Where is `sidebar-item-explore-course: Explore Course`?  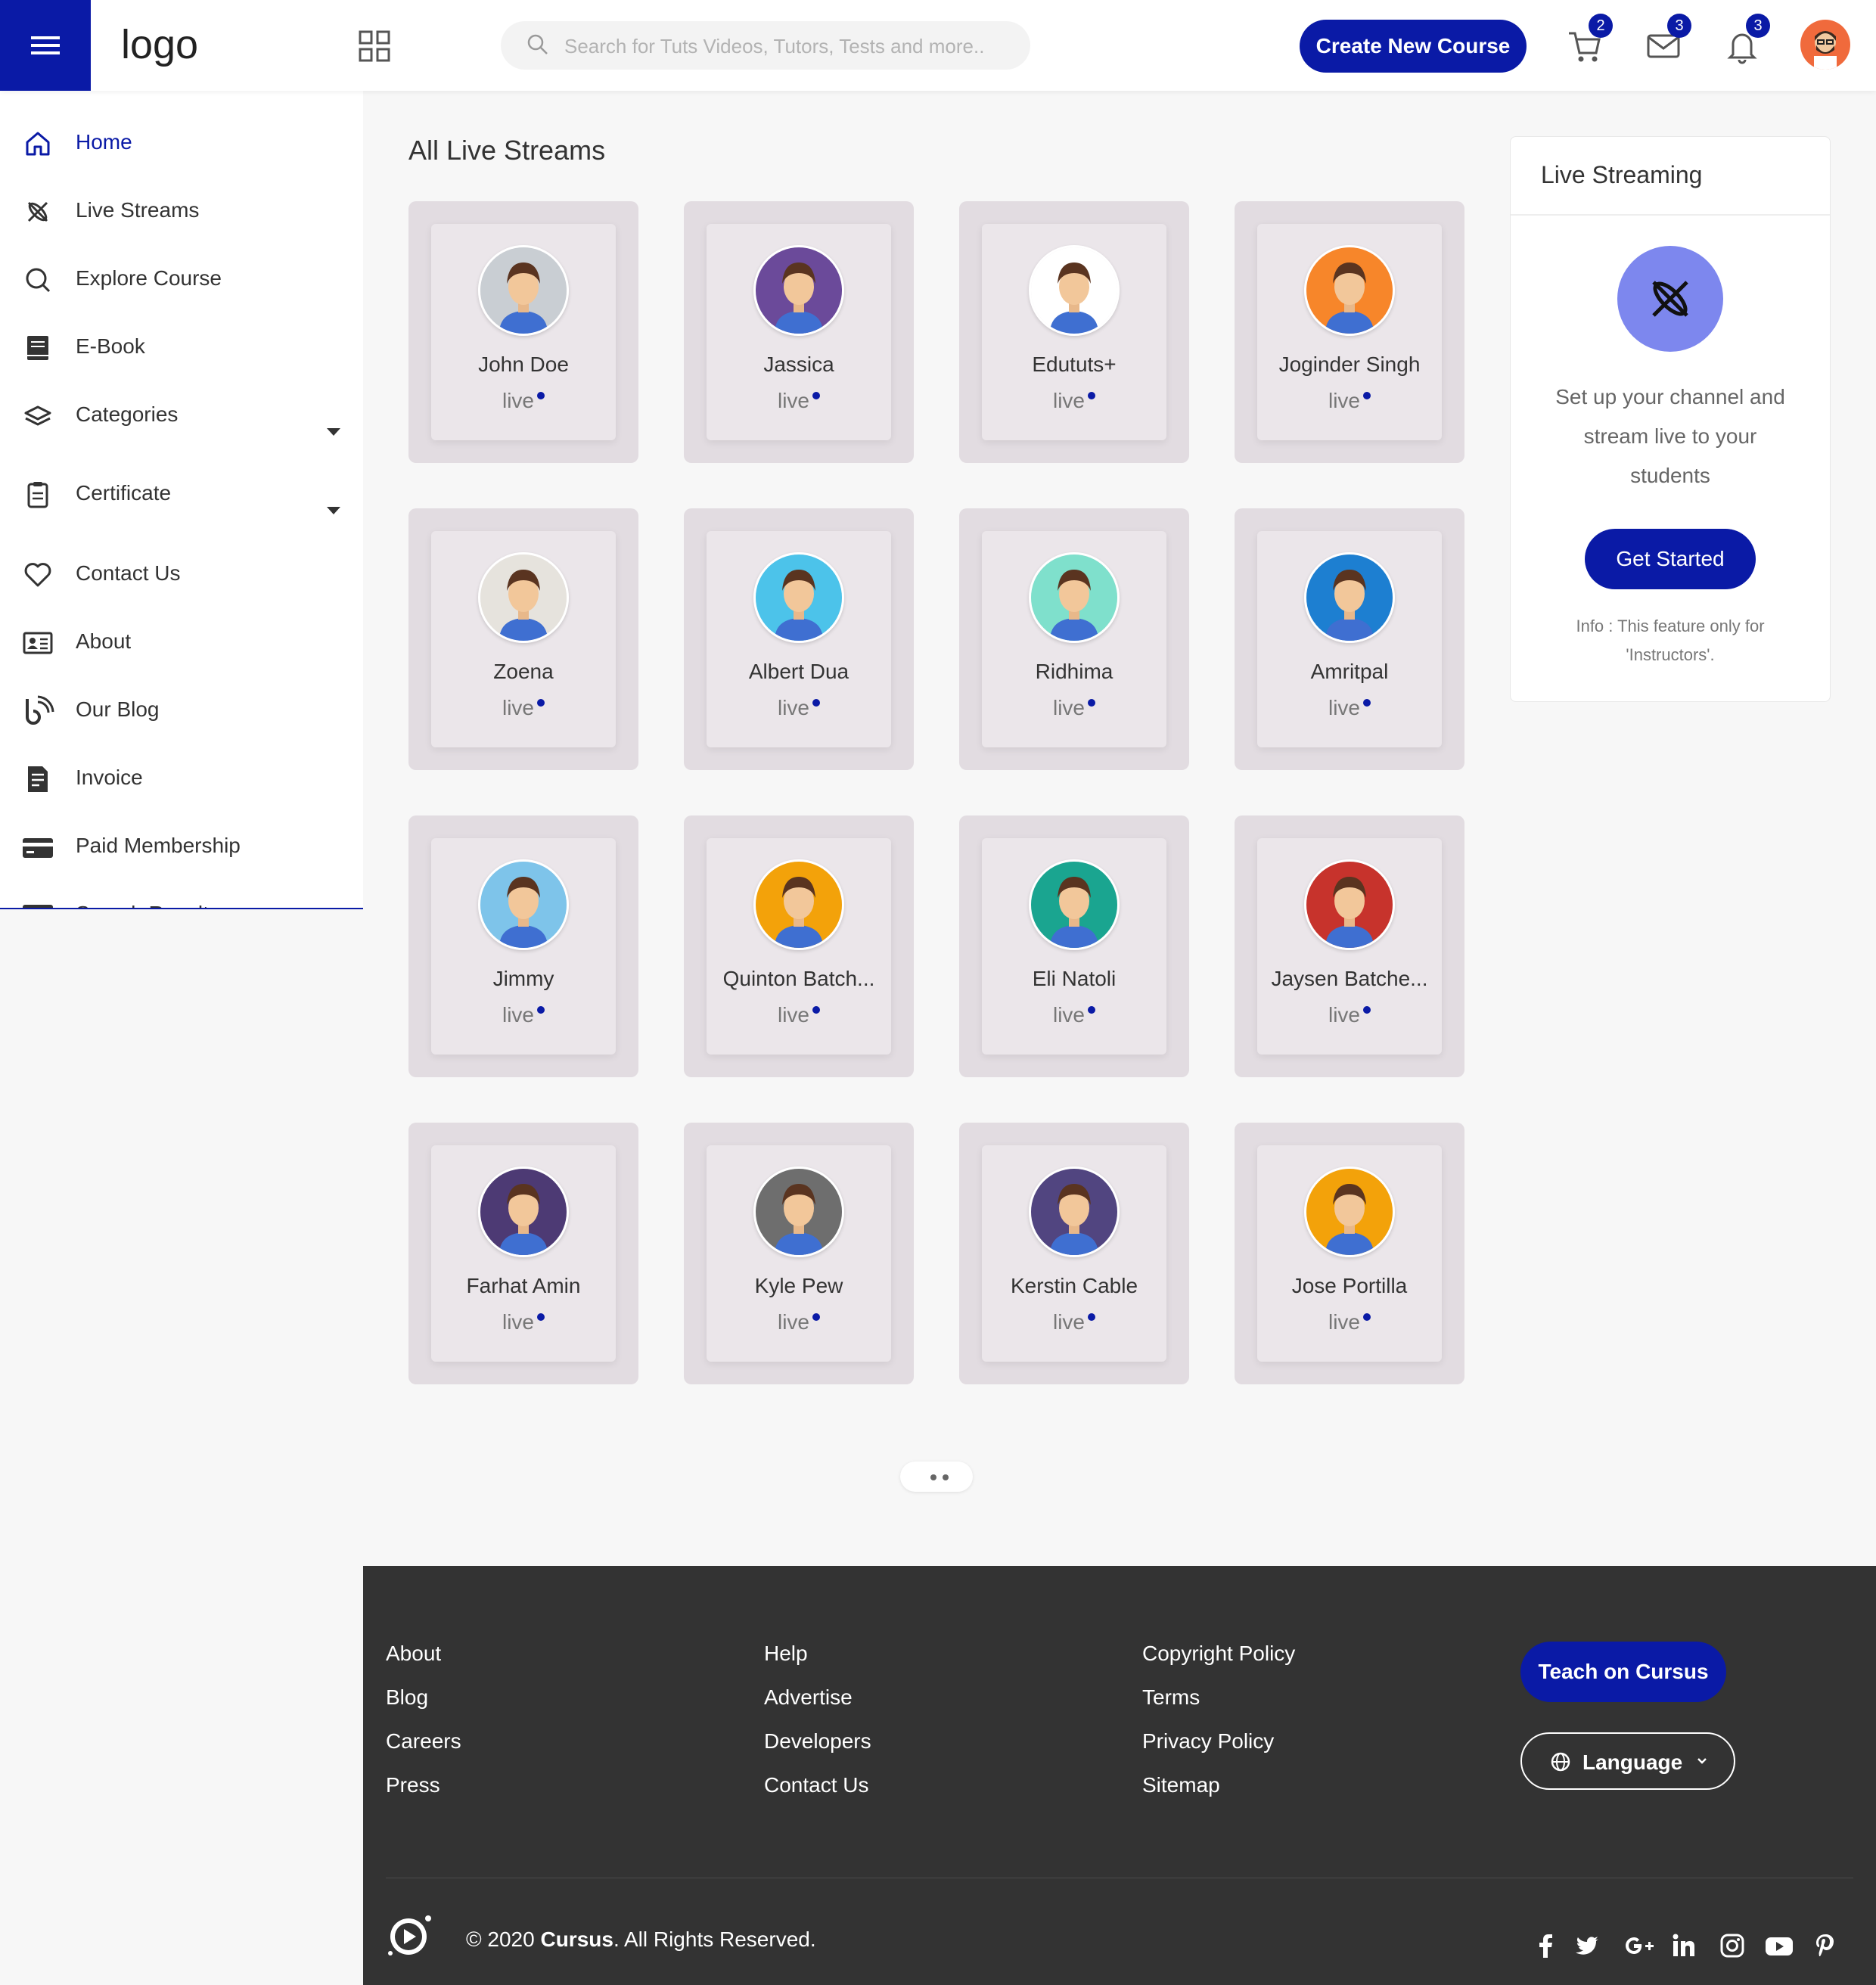
sidebar-item-explore-course: Explore Course is located at coordinates (181, 279).